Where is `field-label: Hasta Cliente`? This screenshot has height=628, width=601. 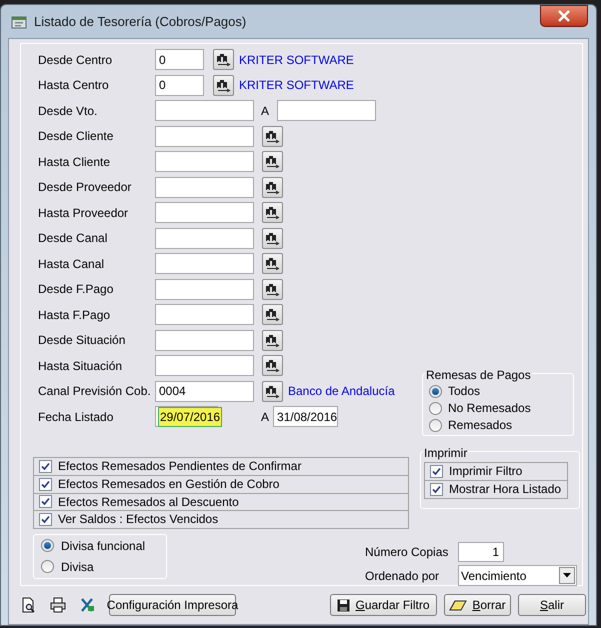
field-label: Hasta Cliente is located at coordinates (75, 162).